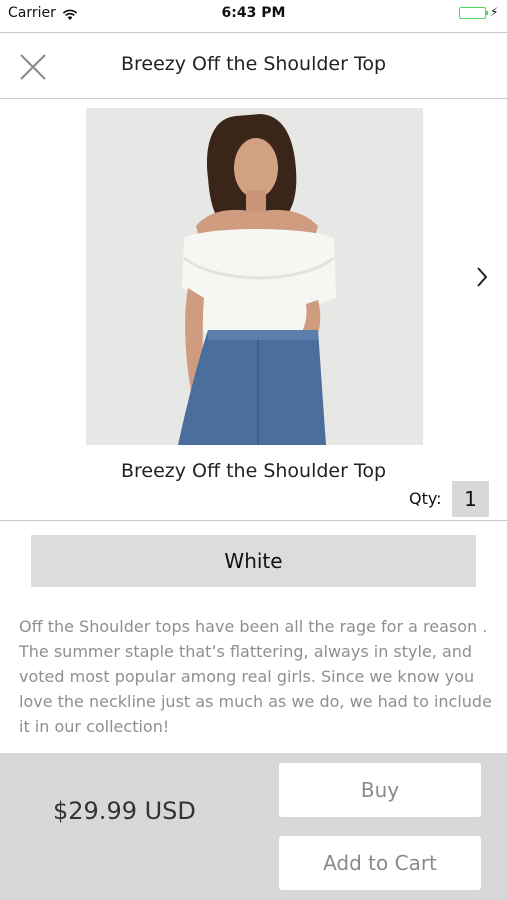 The image size is (507, 900). Describe the element at coordinates (253, 520) in the screenshot. I see `divider` at that location.